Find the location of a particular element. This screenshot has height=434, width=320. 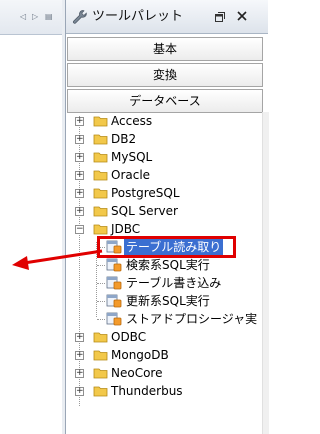

annotation-highlight-box is located at coordinates (166, 247).